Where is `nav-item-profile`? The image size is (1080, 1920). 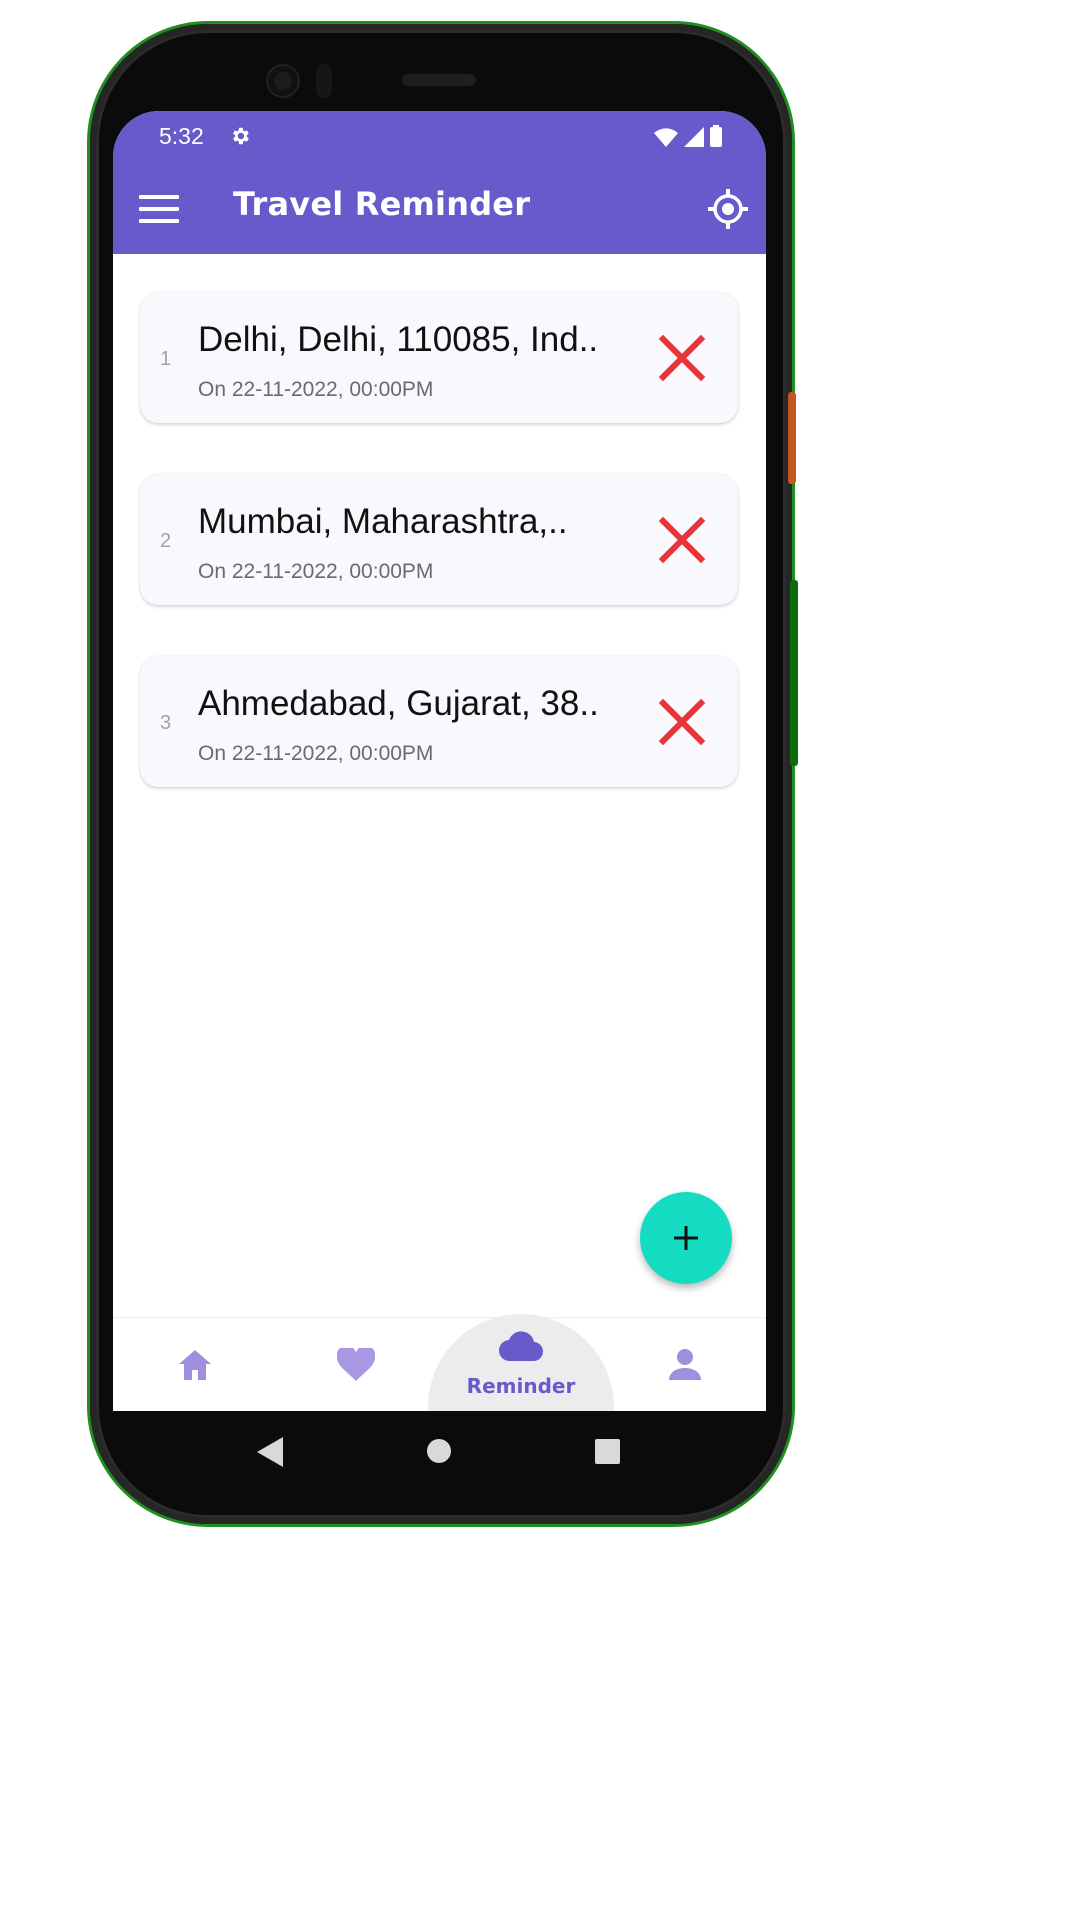
nav-item-profile is located at coordinates (685, 1364).